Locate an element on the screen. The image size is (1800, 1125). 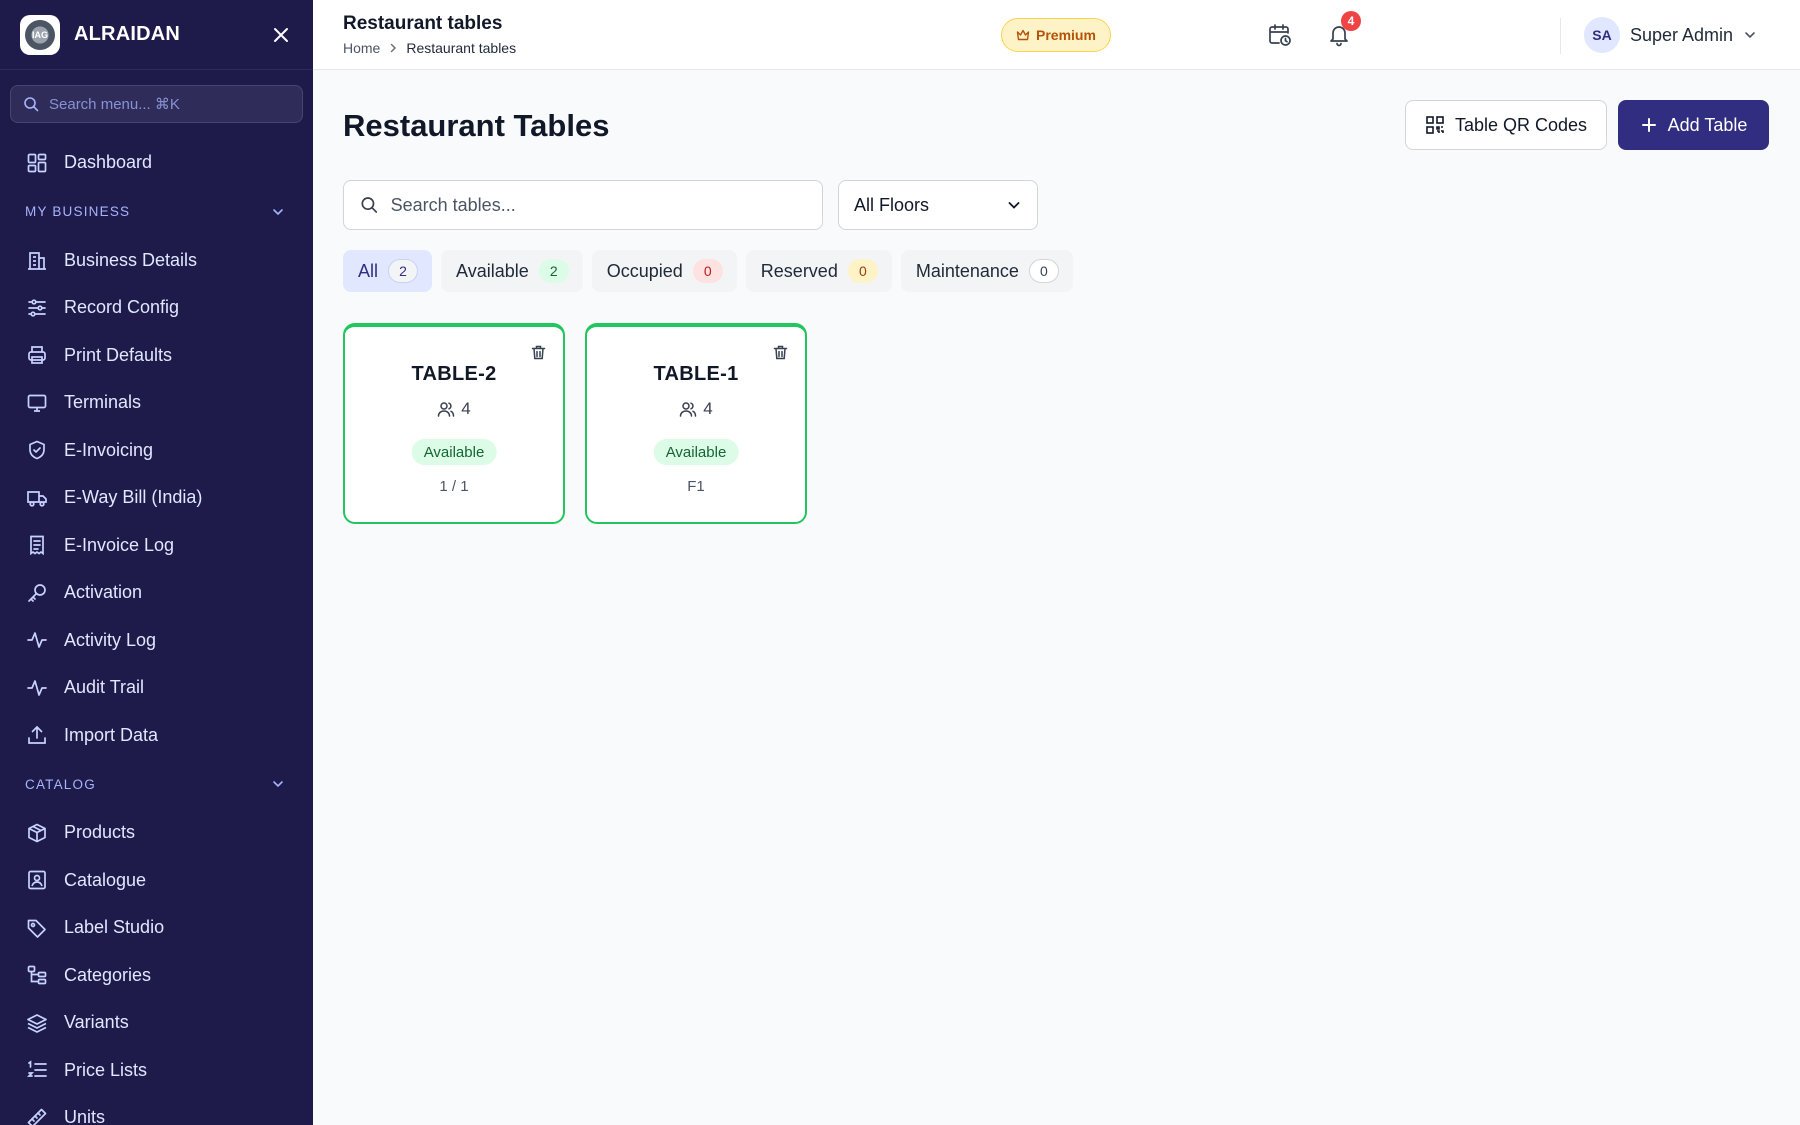
sidebar-item-label: Products is located at coordinates (100, 832).